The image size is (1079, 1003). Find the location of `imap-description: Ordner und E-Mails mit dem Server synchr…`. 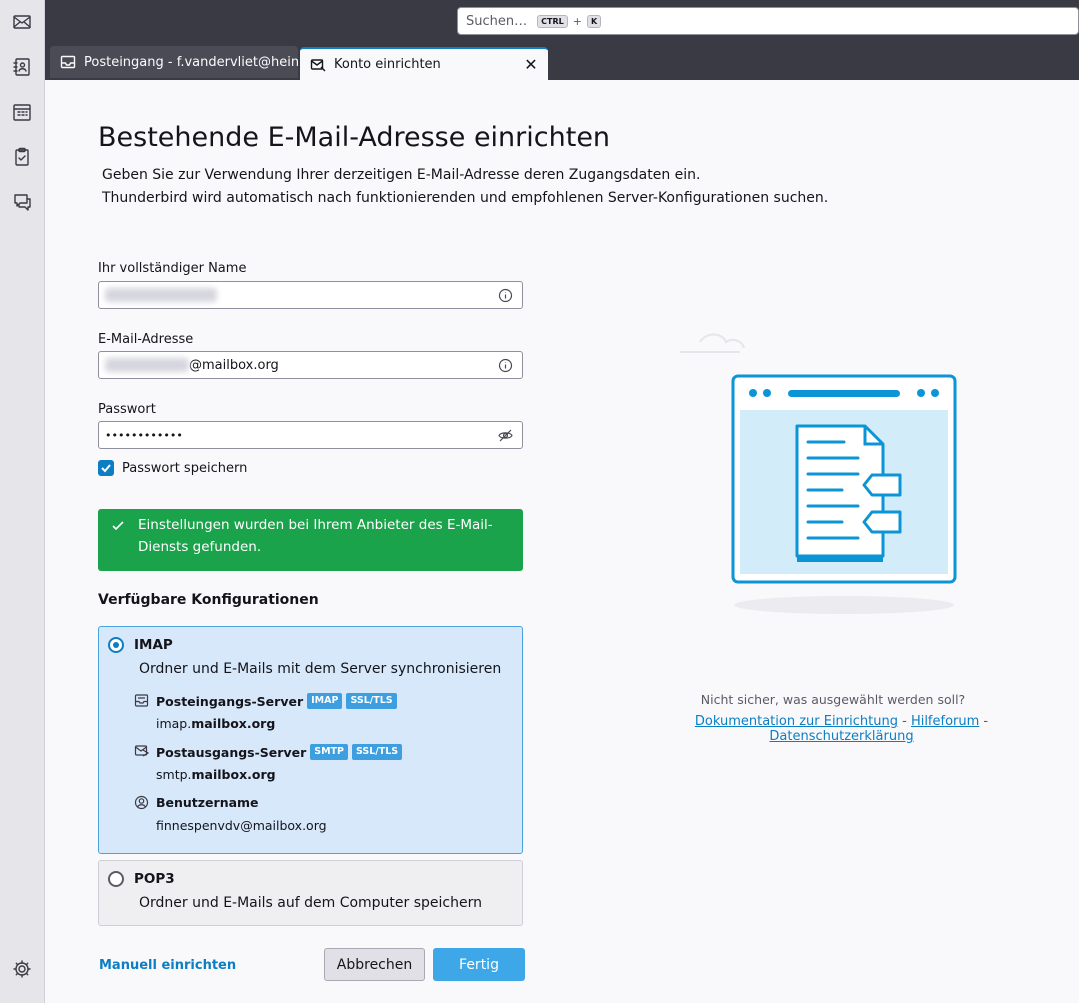

imap-description: Ordner und E-Mails mit dem Server synchr… is located at coordinates (320, 669).